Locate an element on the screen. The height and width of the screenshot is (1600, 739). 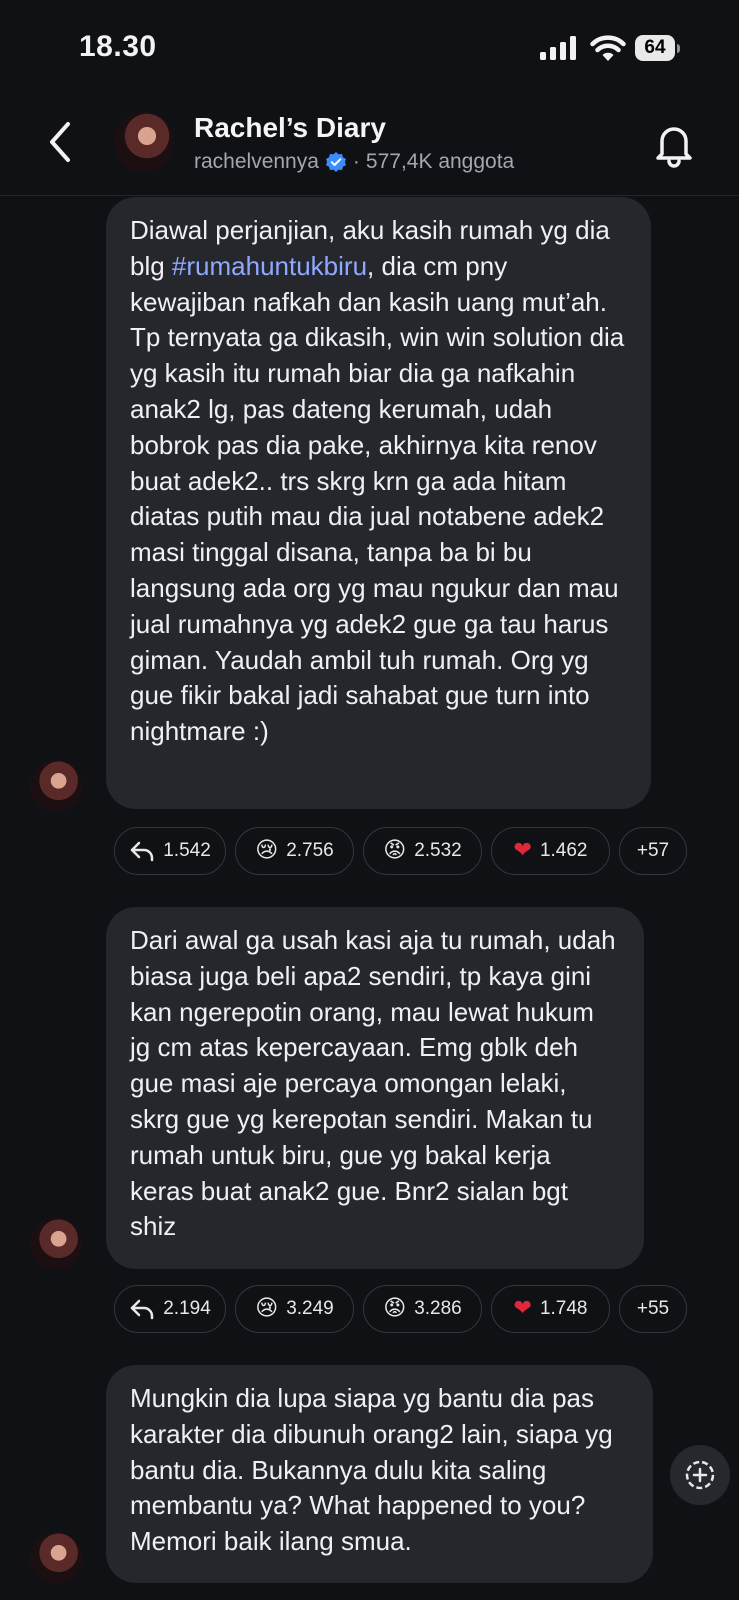
reactions-row: 1.542 😢 2.756 😡 2.532 ❤ 1.462 +57 is located at coordinates (400, 851).